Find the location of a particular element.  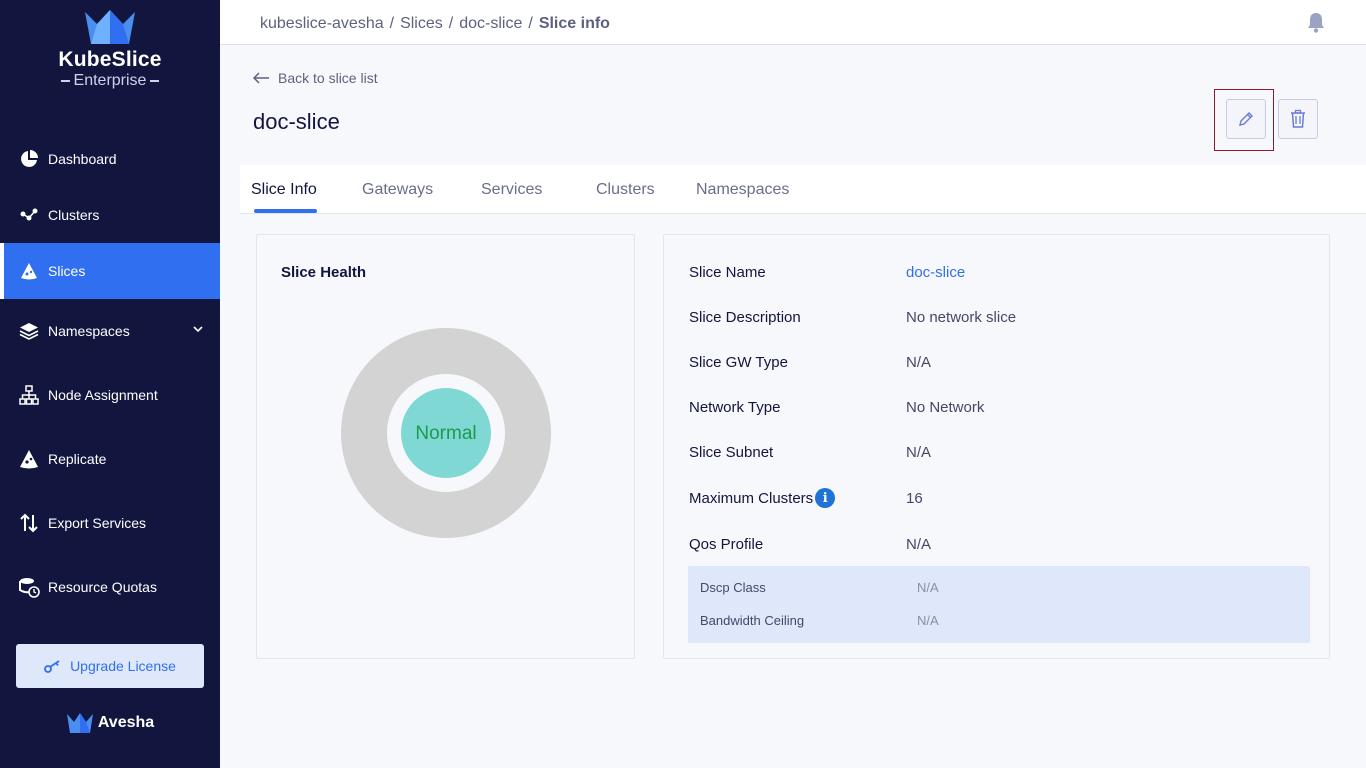

notification-bell-icon is located at coordinates (1316, 22).